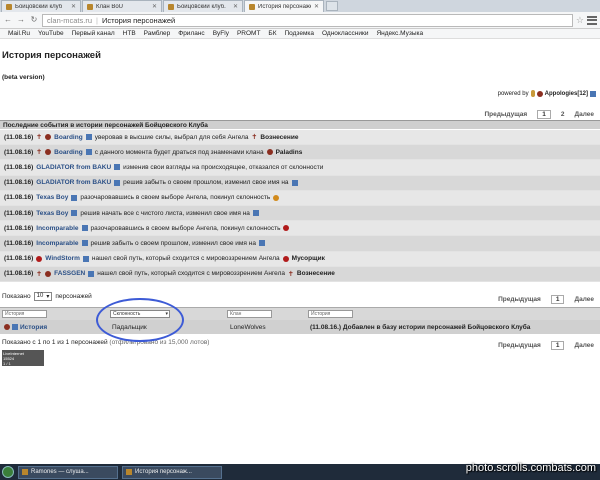  What do you see at coordinates (33, 327) in the screenshot?
I see `character-link: История` at bounding box center [33, 327].